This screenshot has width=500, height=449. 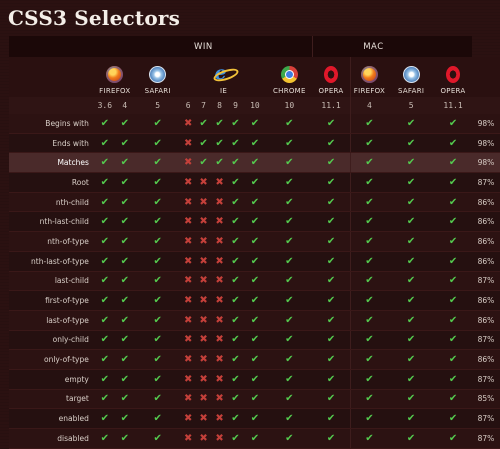 I want to click on platform-header-row: WIN MAC, so click(x=254, y=46).